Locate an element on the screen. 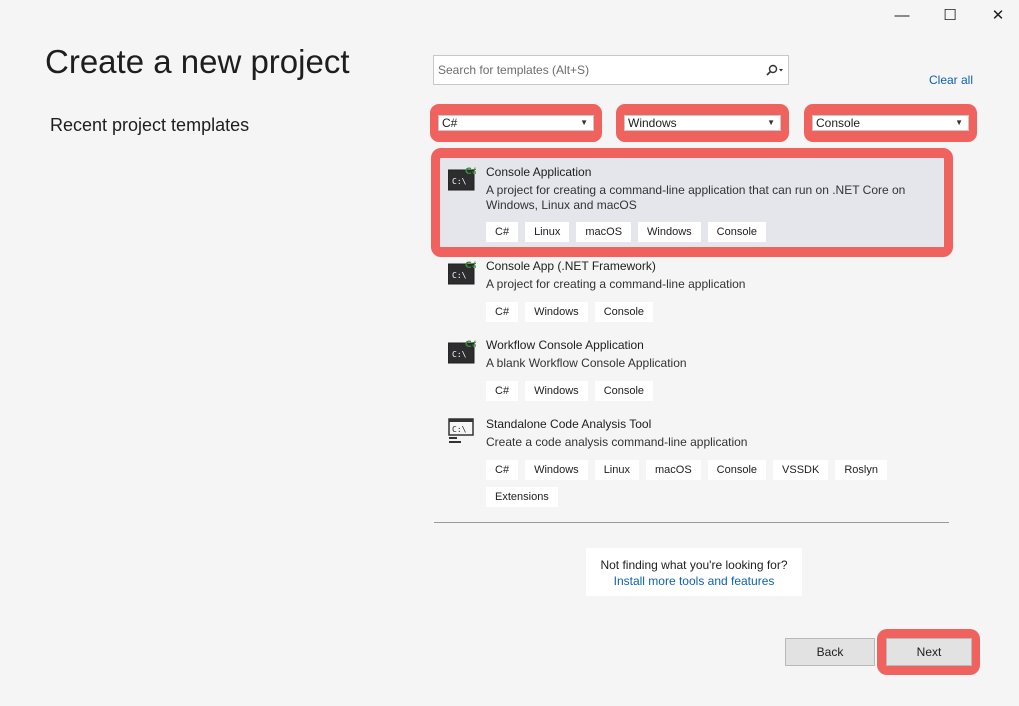  page-title: Create a new project is located at coordinates (197, 61).